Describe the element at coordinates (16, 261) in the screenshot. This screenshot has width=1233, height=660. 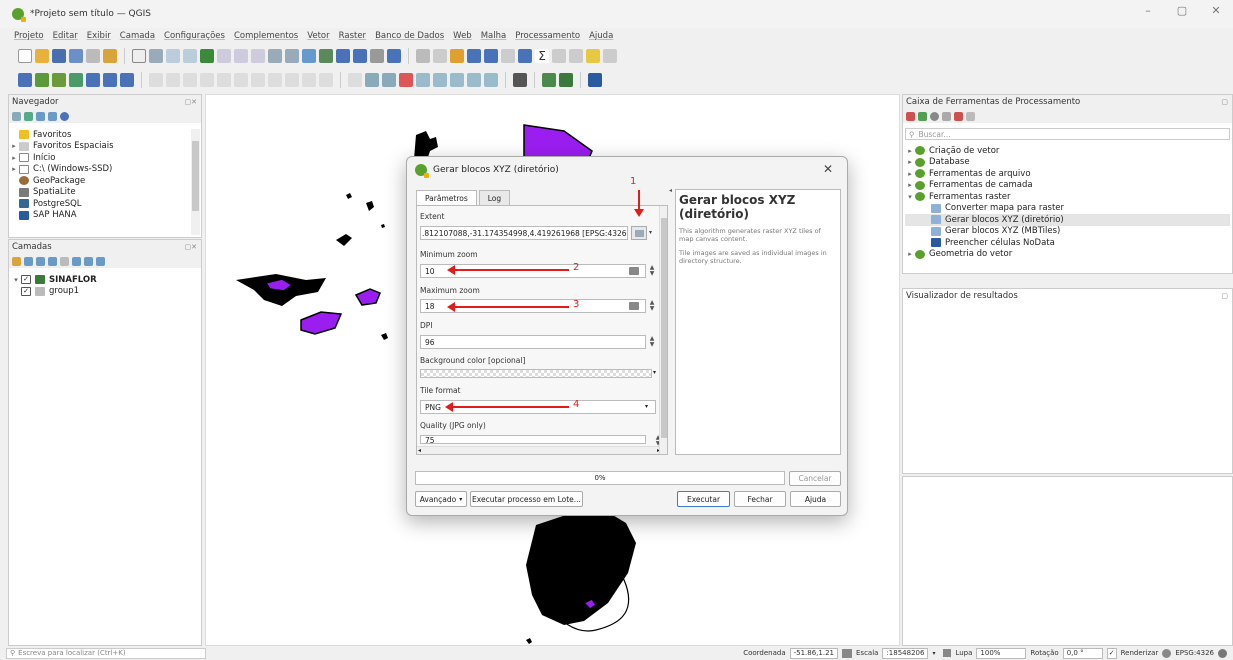
I see `open-layer-styling-icon` at that location.